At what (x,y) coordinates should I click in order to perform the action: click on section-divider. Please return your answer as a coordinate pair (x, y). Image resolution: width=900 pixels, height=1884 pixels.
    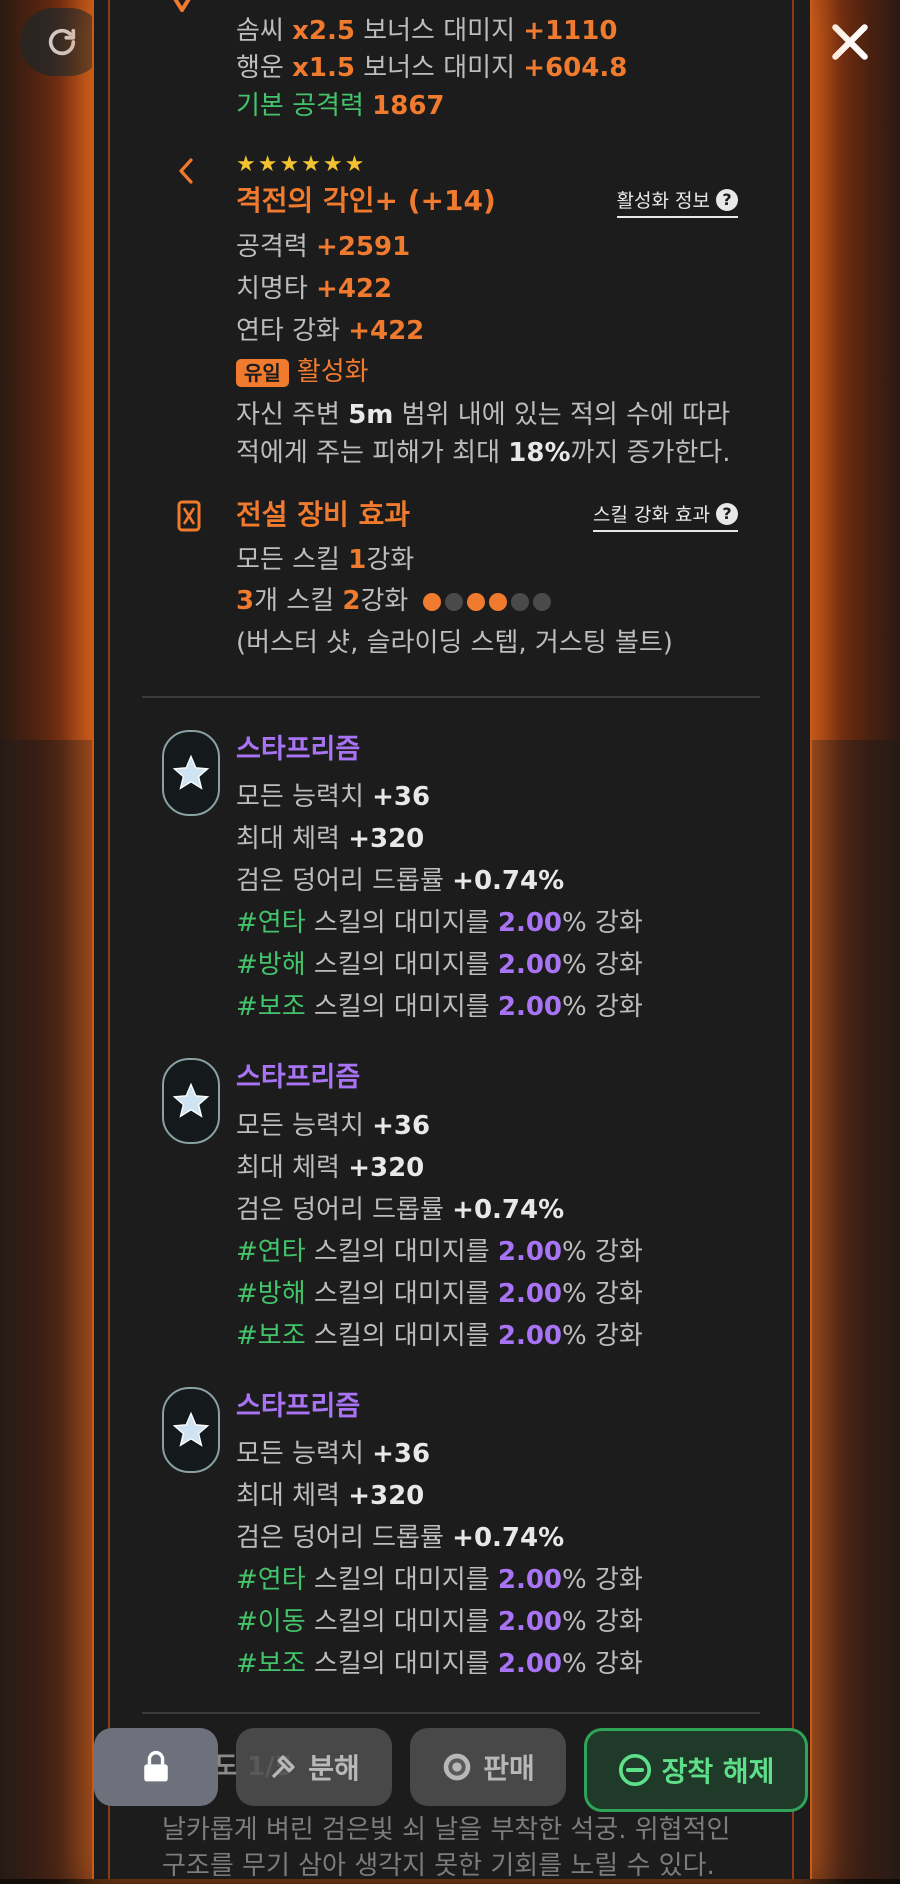
    Looking at the image, I should click on (451, 697).